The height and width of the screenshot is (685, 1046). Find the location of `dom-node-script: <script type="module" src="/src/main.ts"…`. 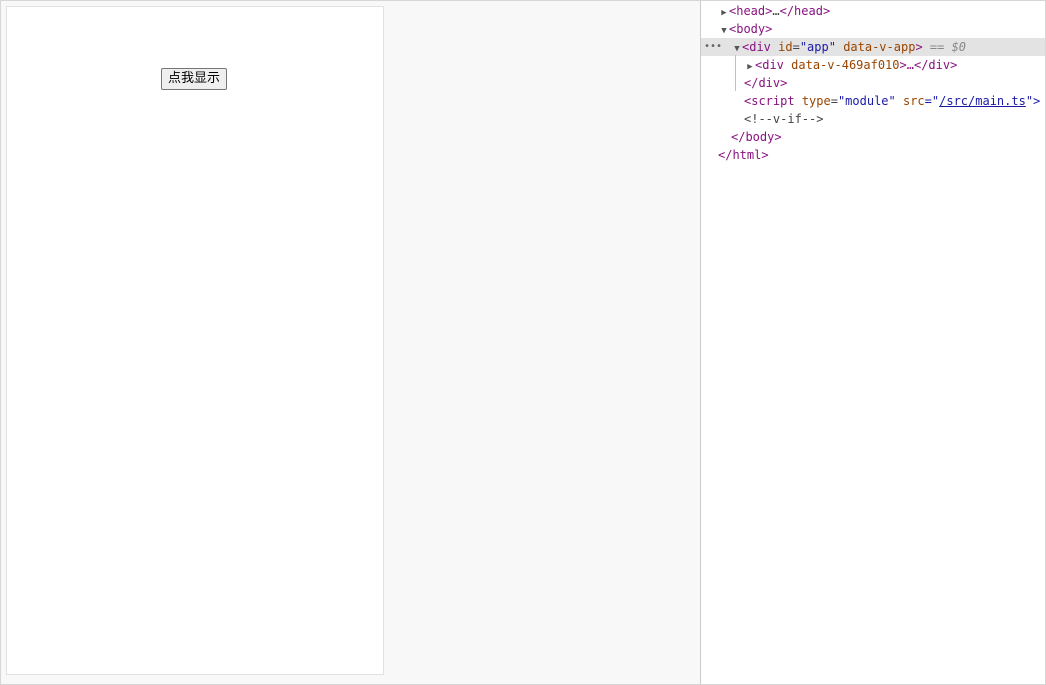

dom-node-script: <script type="module" src="/src/main.ts"… is located at coordinates (873, 101).